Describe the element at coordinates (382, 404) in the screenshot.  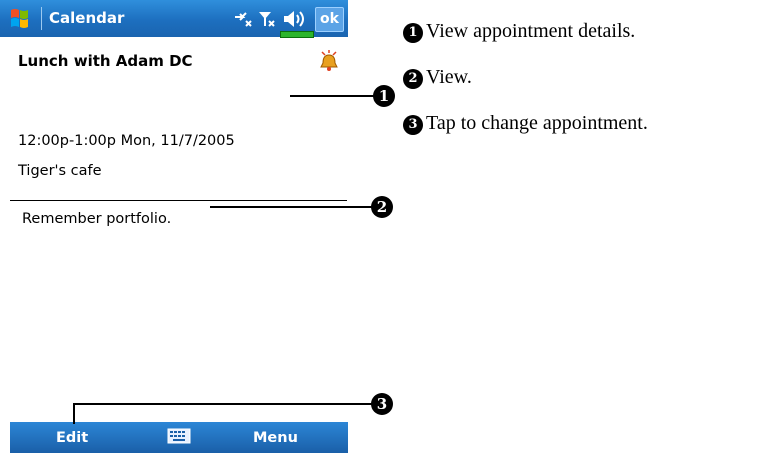
I see `callout-marker-3: 3` at that location.